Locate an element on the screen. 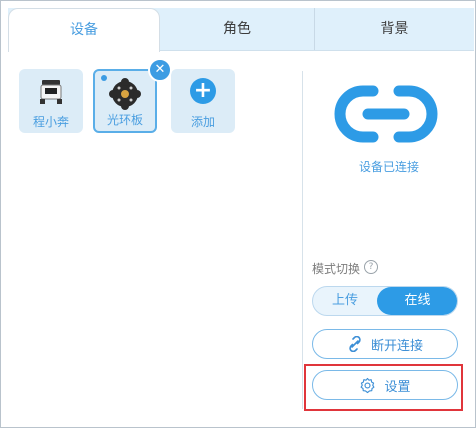  robot-car-icon is located at coordinates (51, 92).